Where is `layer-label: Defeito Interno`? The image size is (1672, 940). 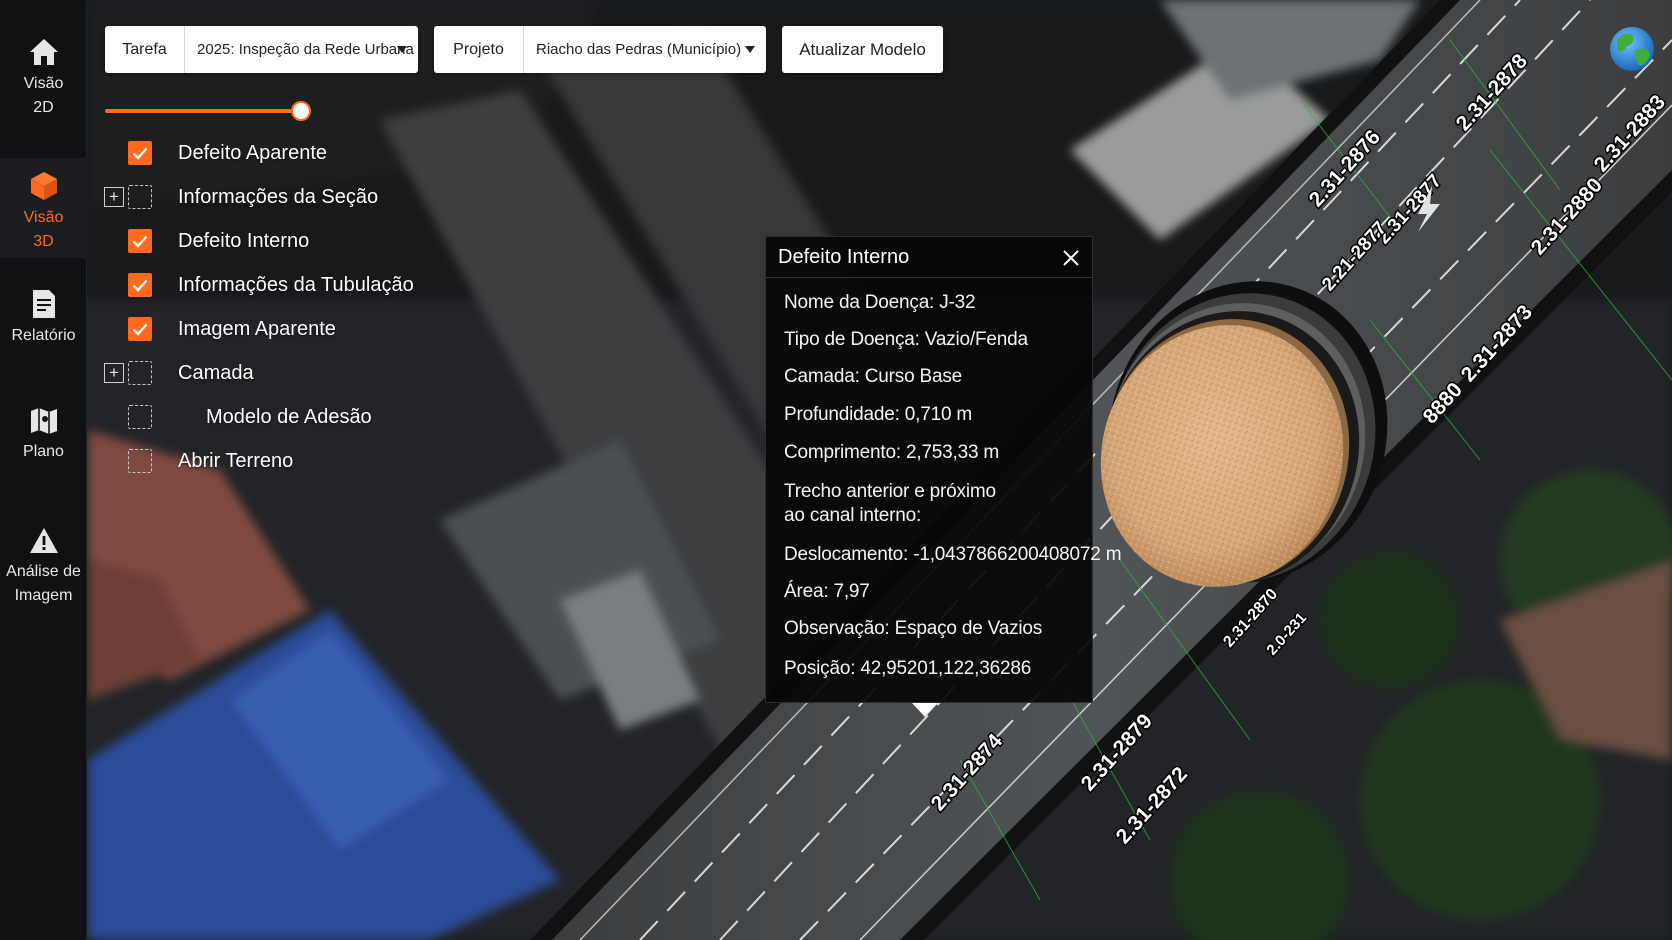
layer-label: Defeito Interno is located at coordinates (244, 240).